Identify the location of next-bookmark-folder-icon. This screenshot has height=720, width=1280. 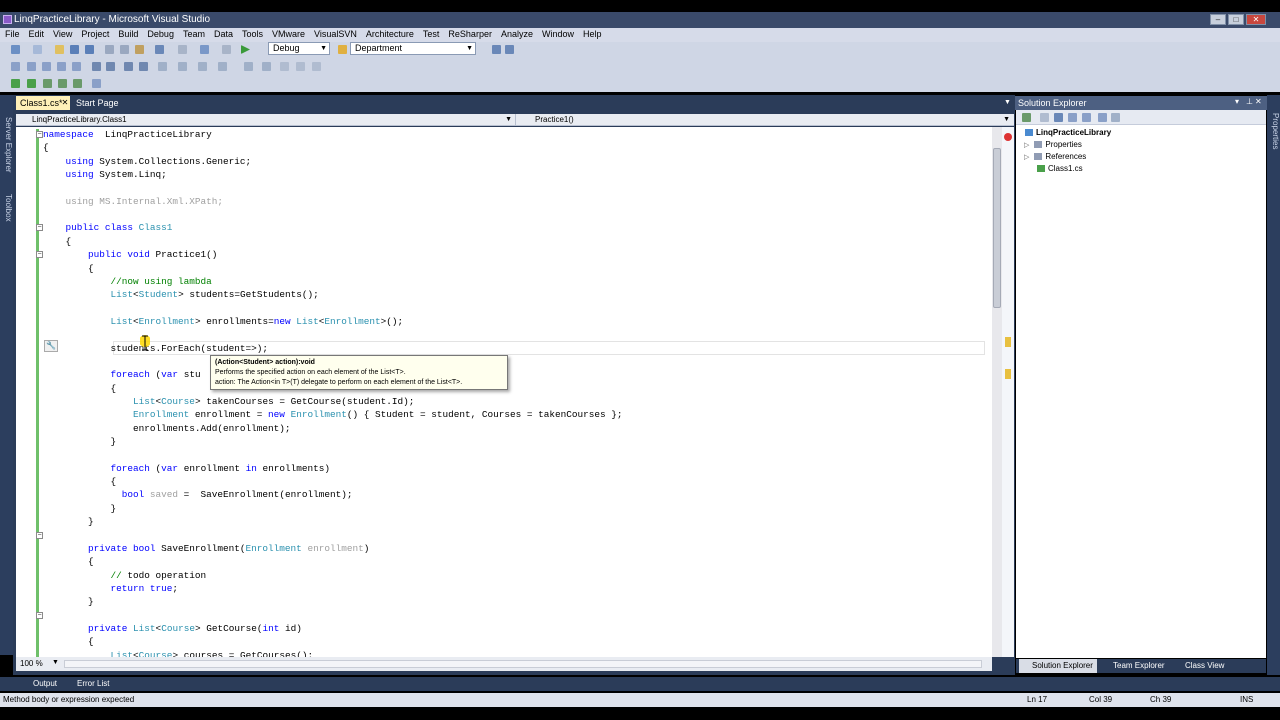
(266, 66).